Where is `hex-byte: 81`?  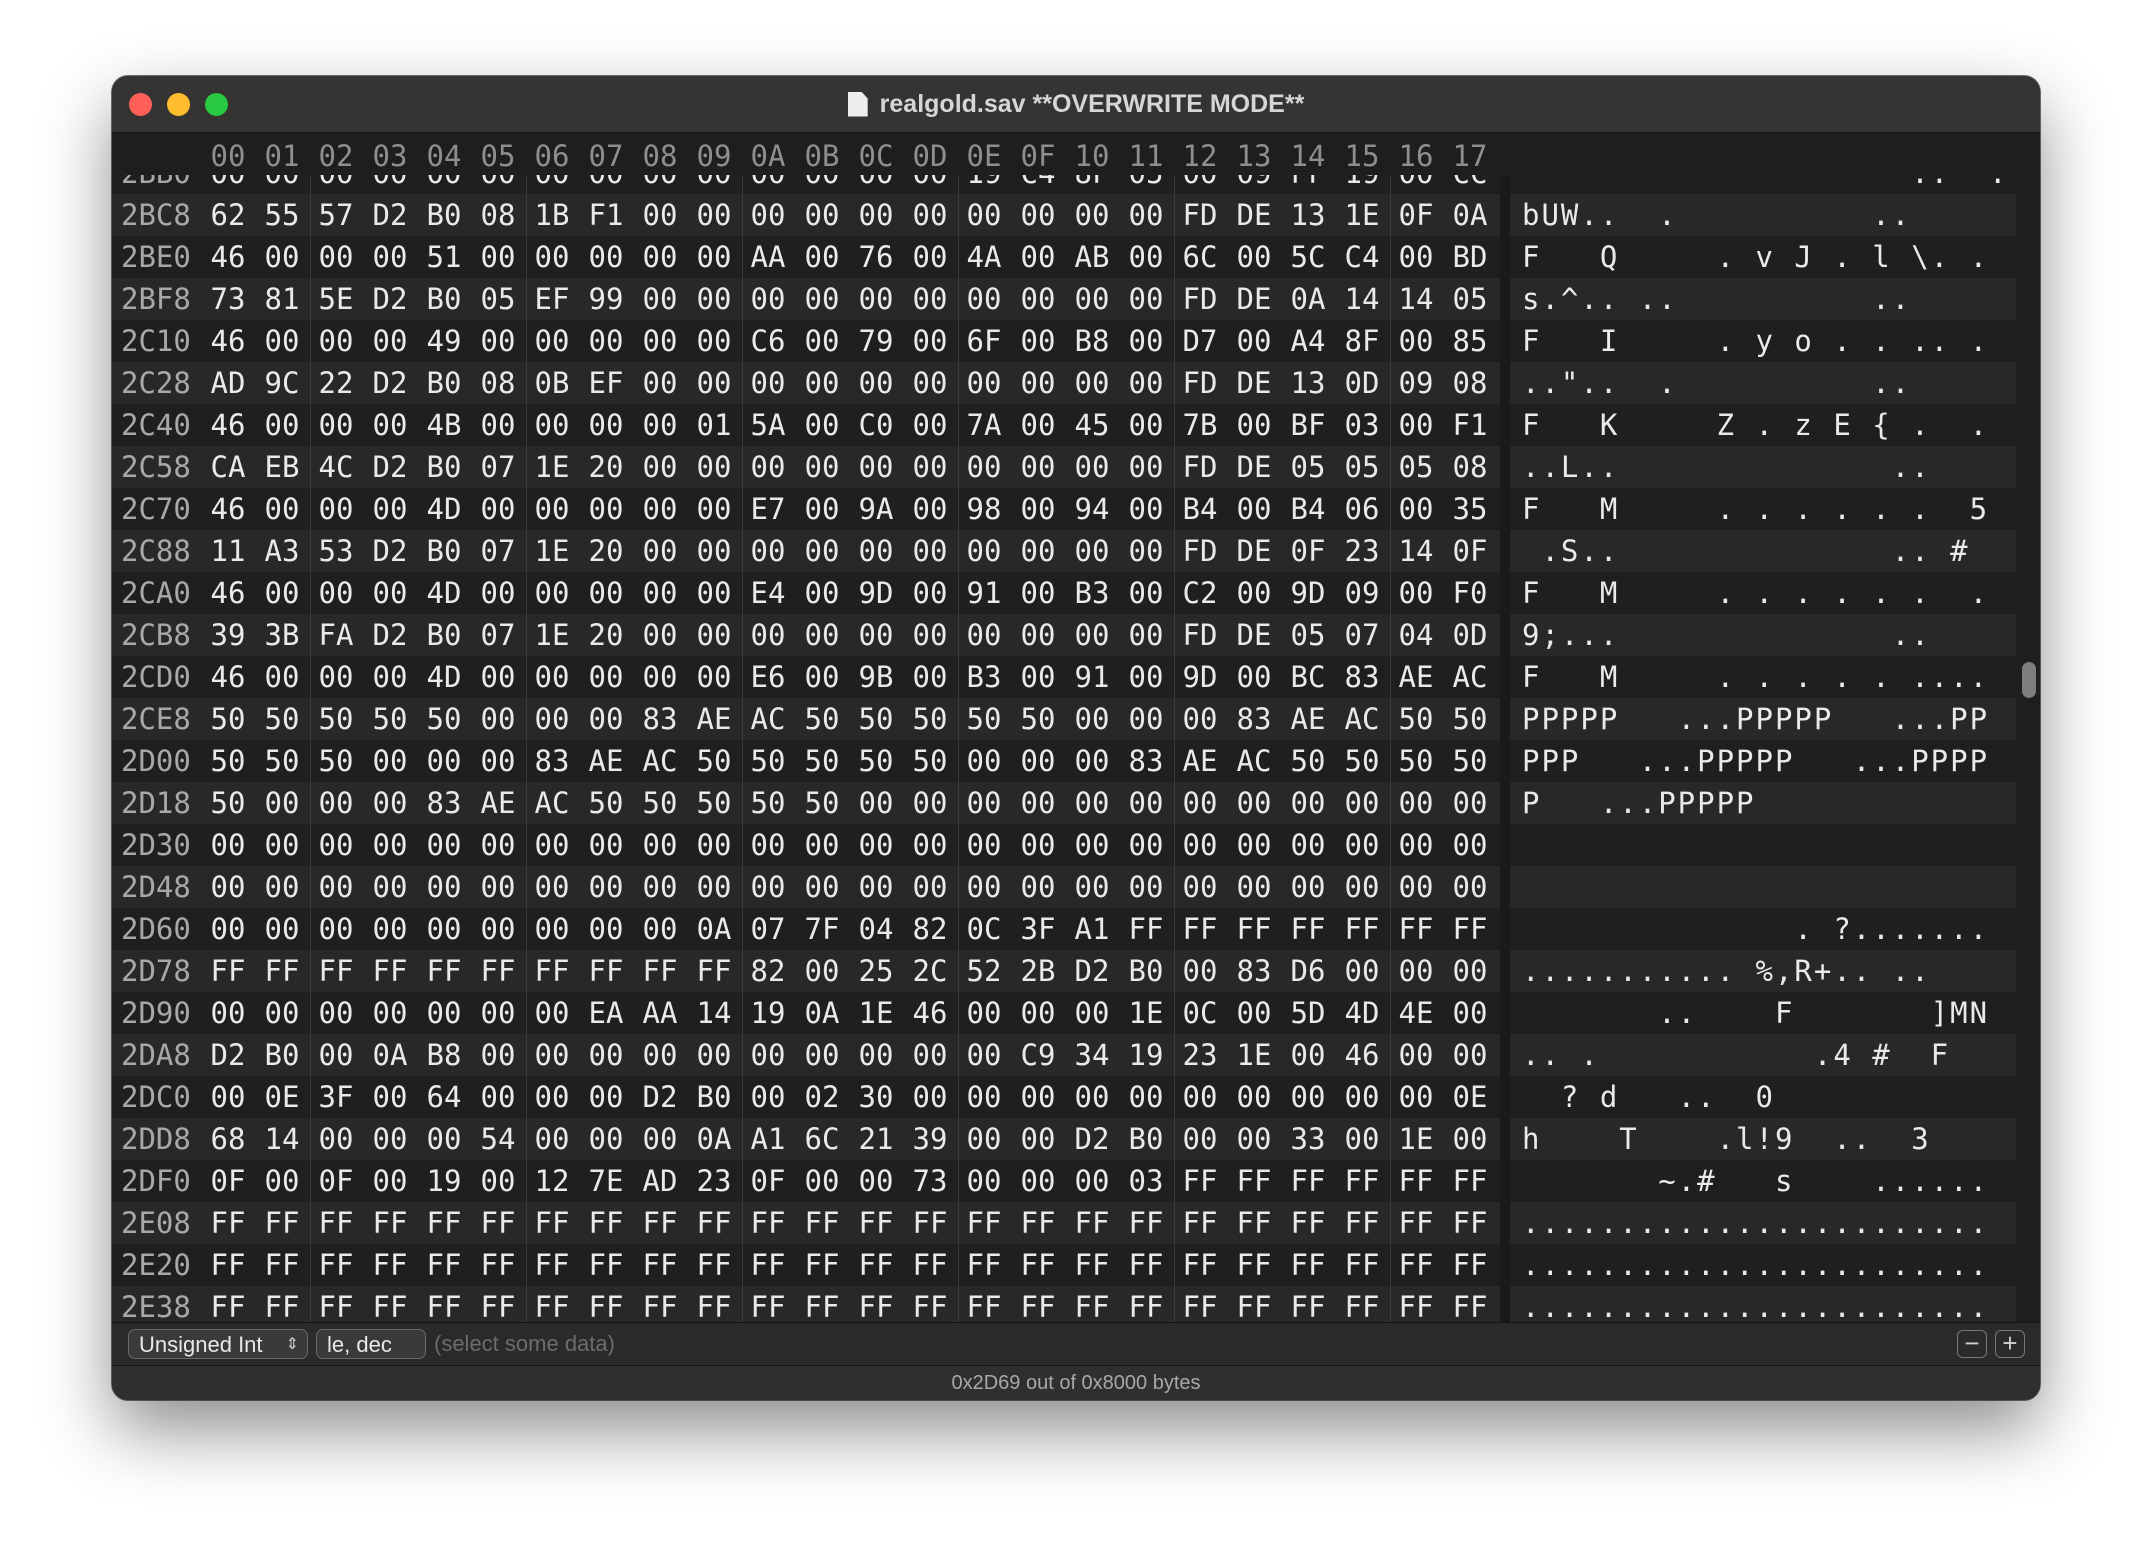
hex-byte: 81 is located at coordinates (282, 299).